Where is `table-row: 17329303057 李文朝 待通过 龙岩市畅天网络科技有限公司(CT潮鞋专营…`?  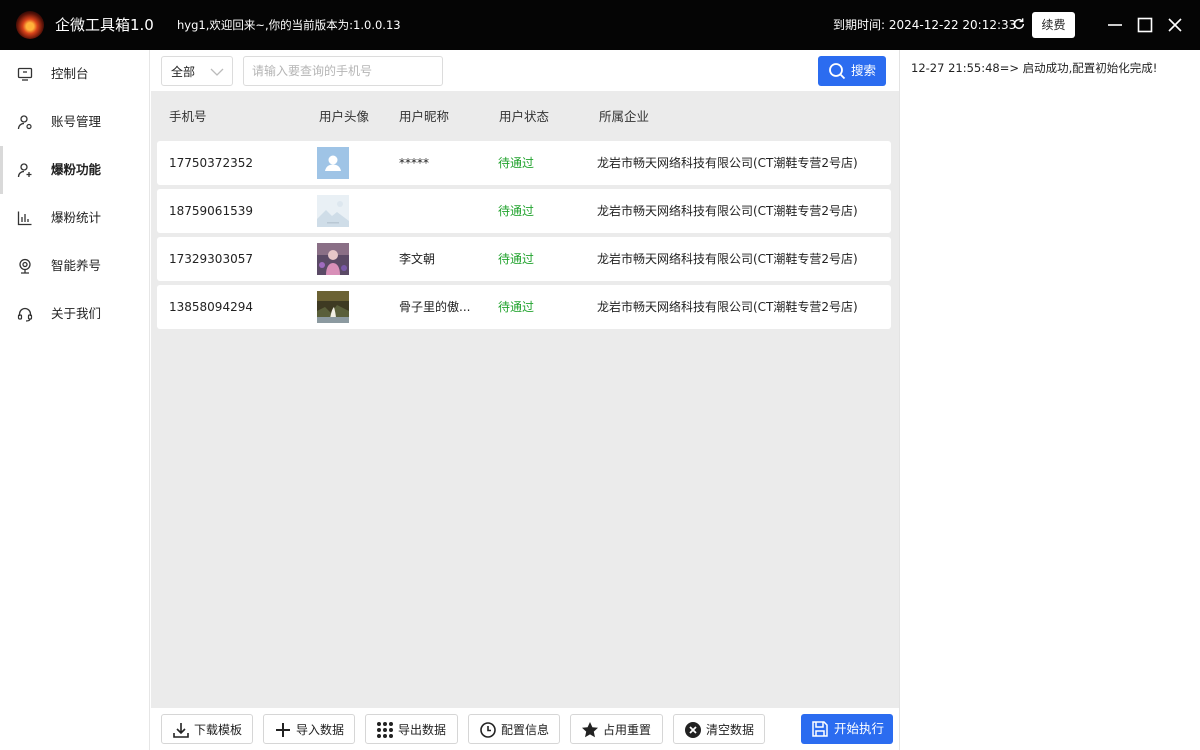
table-row: 17329303057 李文朝 待通过 龙岩市畅天网络科技有限公司(CT潮鞋专营… is located at coordinates (524, 259).